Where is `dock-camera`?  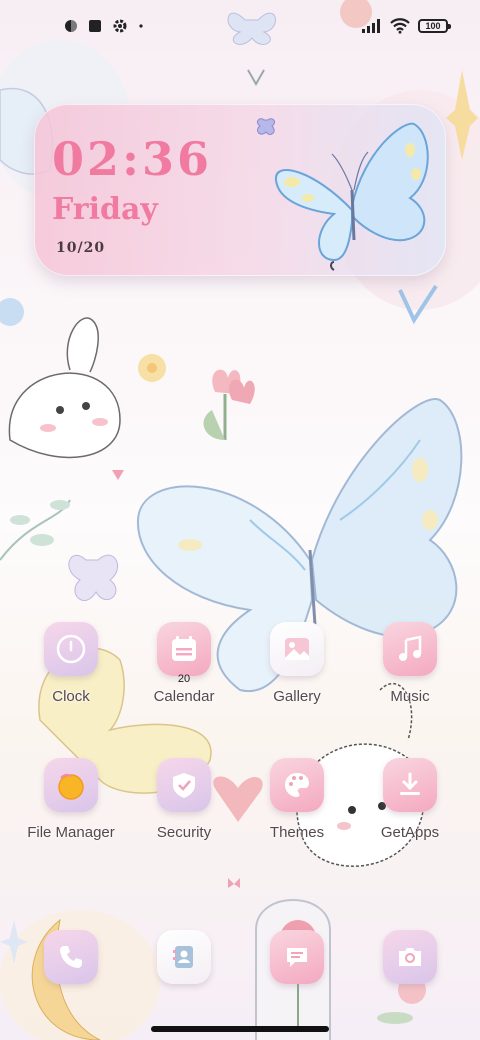 dock-camera is located at coordinates (410, 960).